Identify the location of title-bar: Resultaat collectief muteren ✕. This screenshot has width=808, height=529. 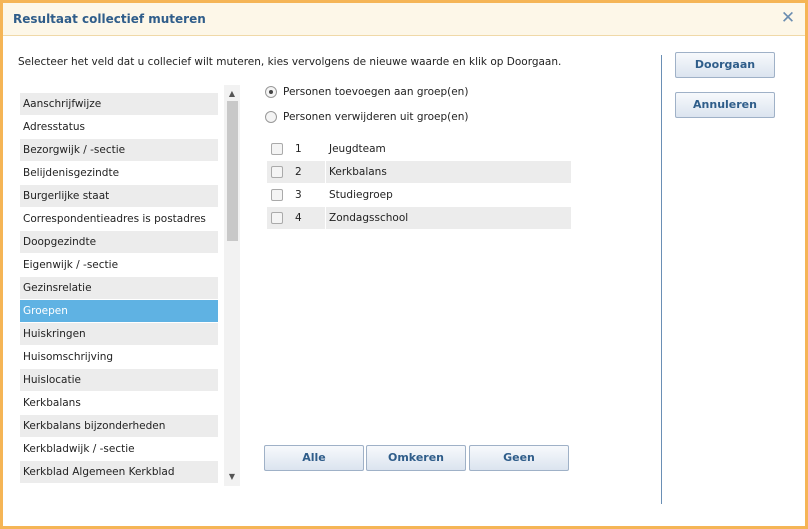
(404, 19).